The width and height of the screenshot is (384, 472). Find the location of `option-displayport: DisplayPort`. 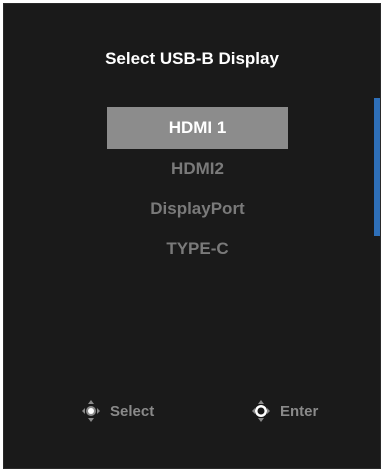

option-displayport: DisplayPort is located at coordinates (197, 209).